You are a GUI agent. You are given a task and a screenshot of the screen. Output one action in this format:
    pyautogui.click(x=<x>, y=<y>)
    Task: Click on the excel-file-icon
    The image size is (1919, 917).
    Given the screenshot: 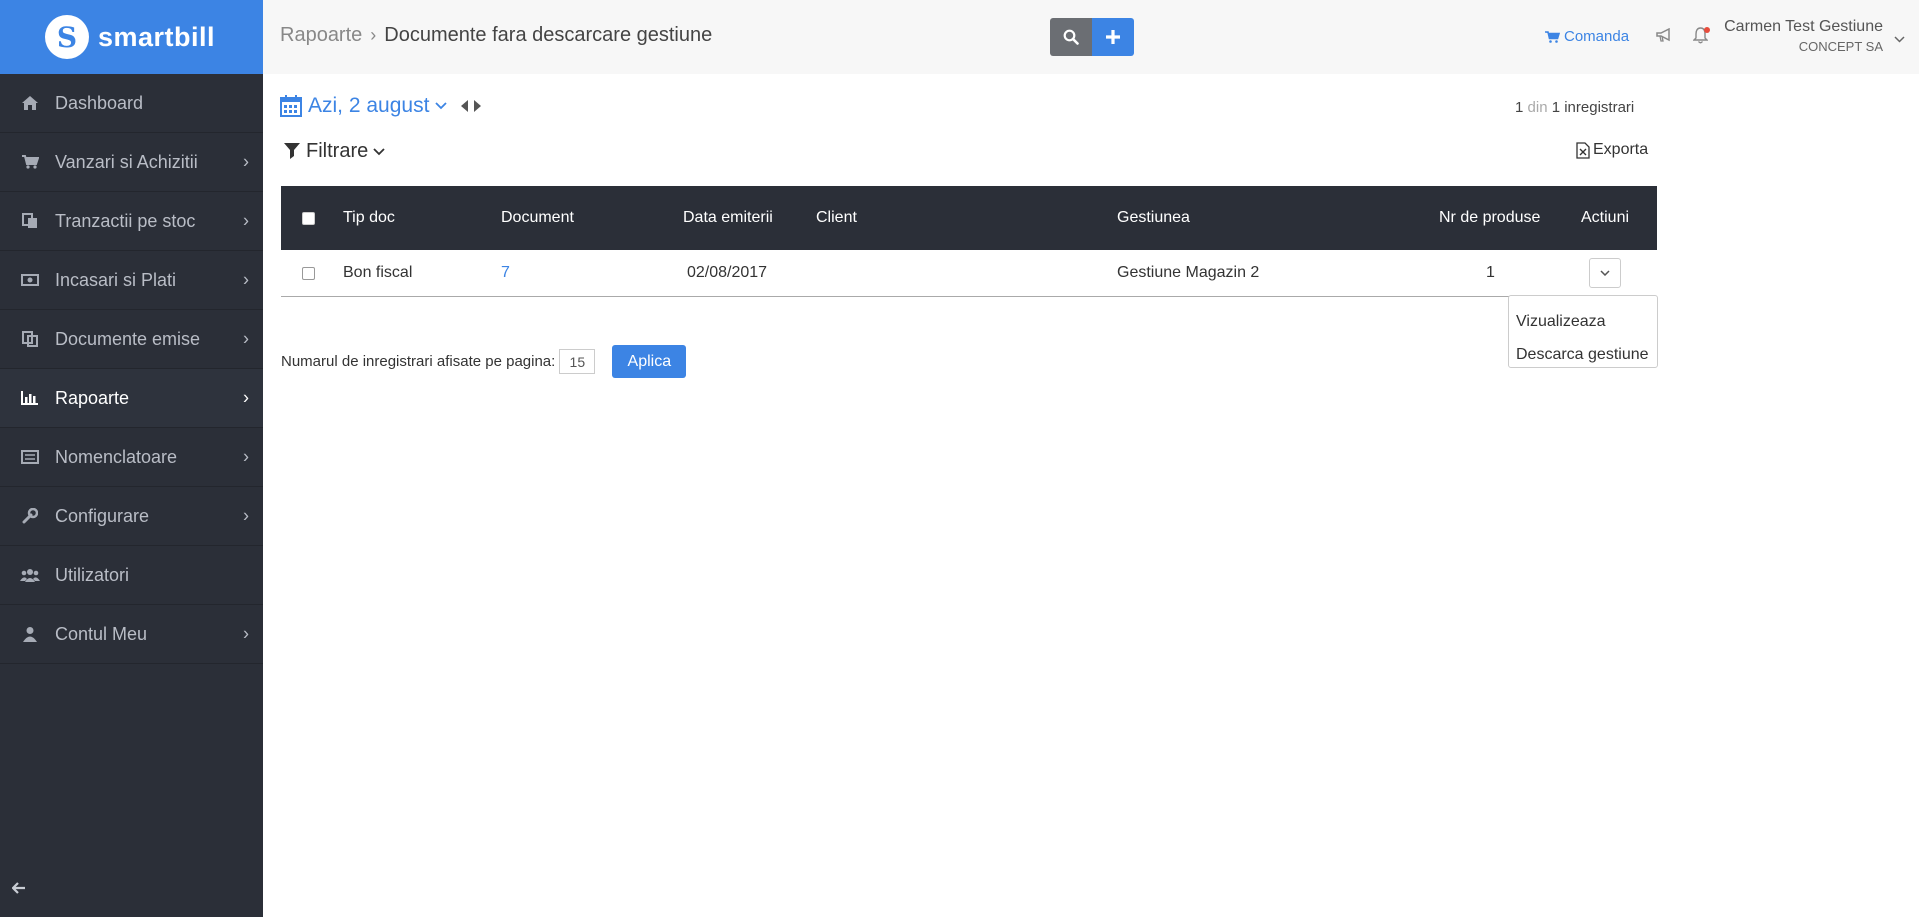 What is the action you would take?
    pyautogui.click(x=1583, y=150)
    